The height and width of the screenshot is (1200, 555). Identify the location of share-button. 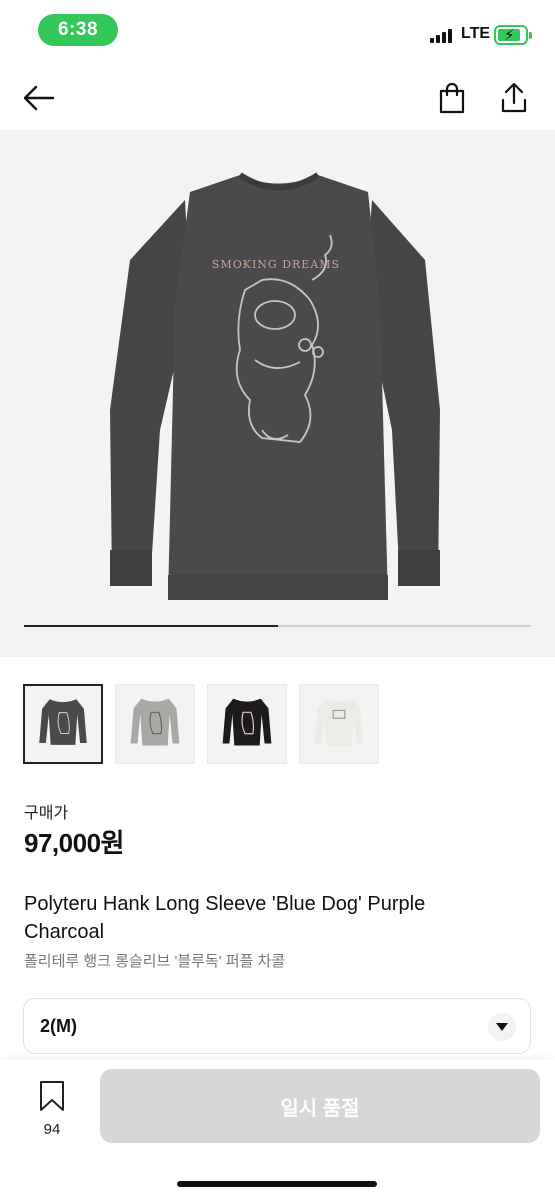
(514, 98).